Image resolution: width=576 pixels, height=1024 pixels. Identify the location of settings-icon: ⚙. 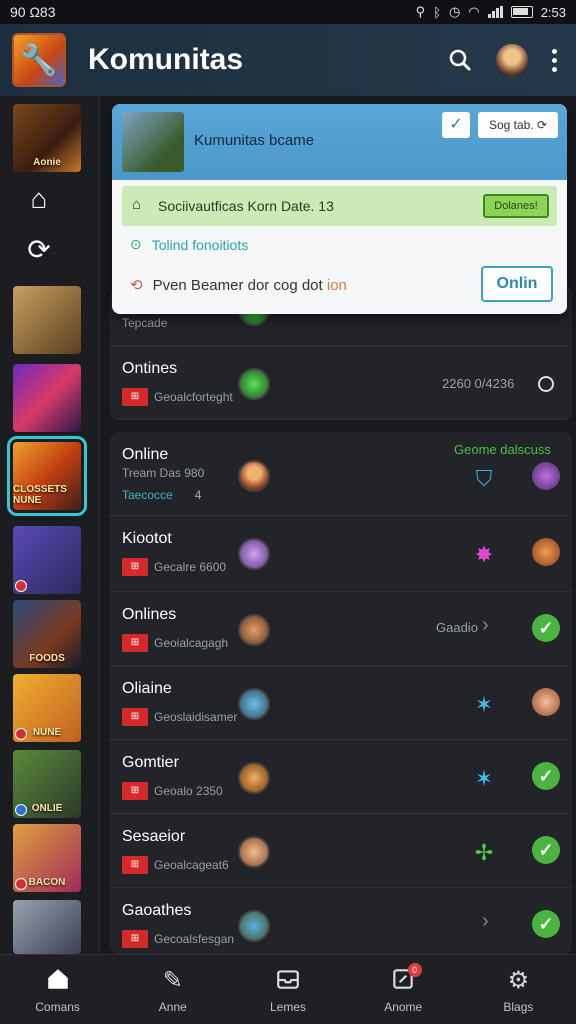
(518, 980).